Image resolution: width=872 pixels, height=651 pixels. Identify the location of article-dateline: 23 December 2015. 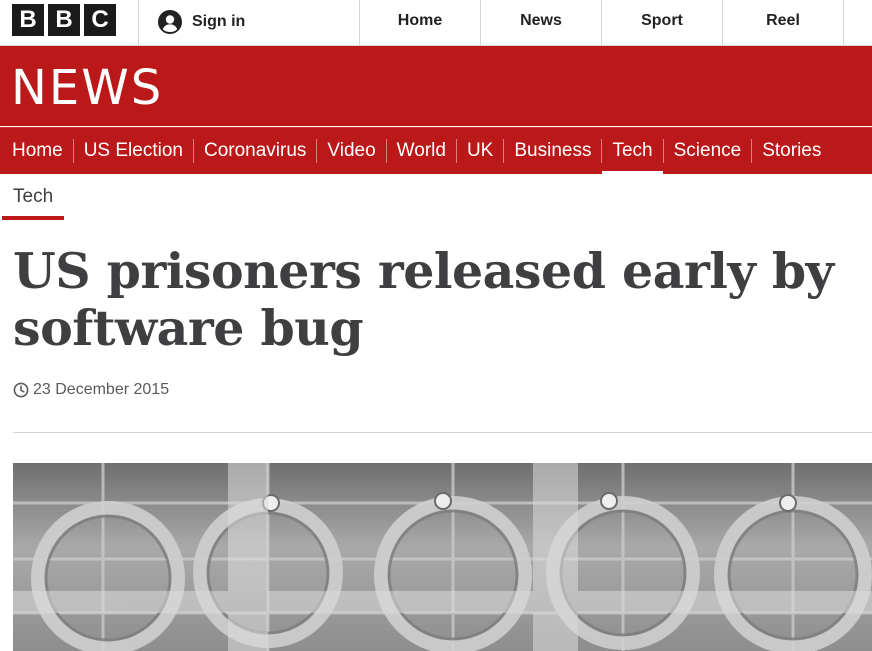
(91, 390).